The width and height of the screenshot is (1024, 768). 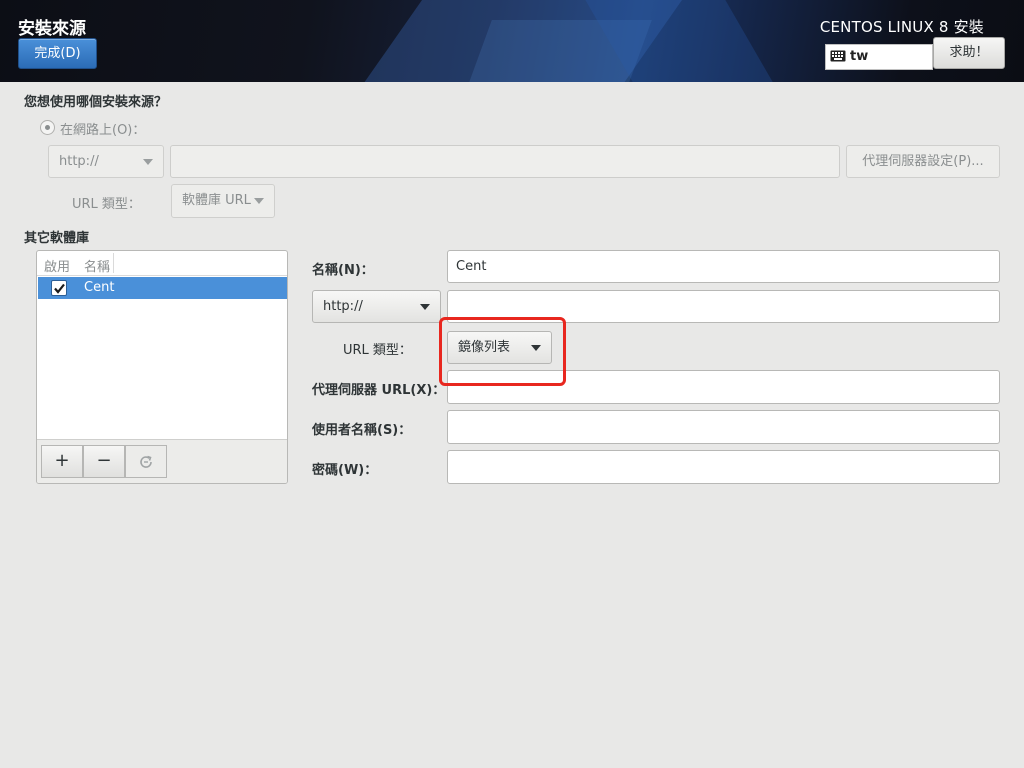 I want to click on column-divider, so click(x=113, y=263).